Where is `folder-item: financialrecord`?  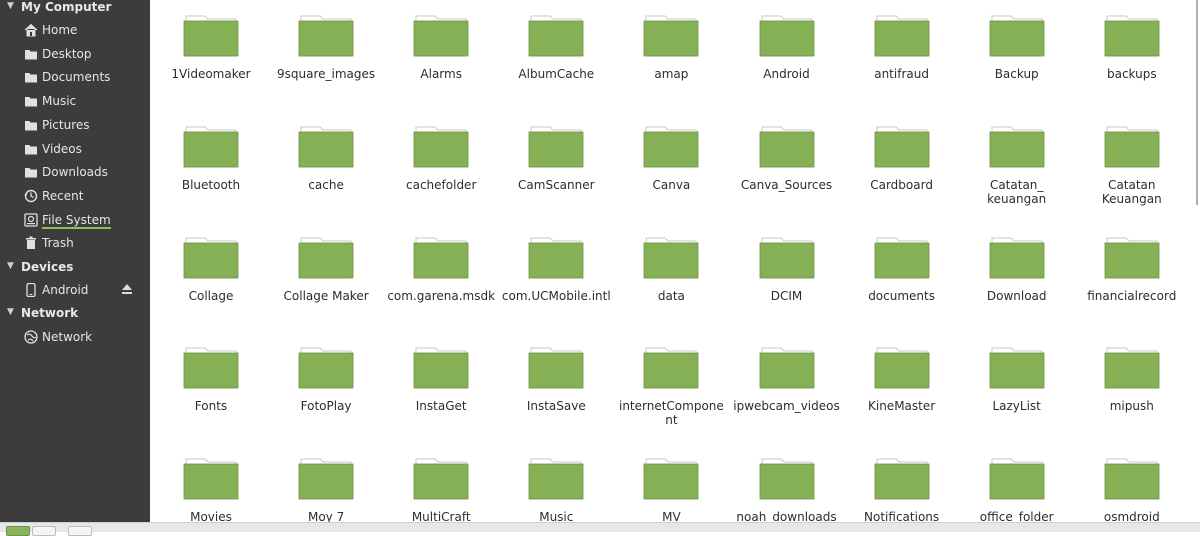
folder-item: financialrecord is located at coordinates (1132, 272).